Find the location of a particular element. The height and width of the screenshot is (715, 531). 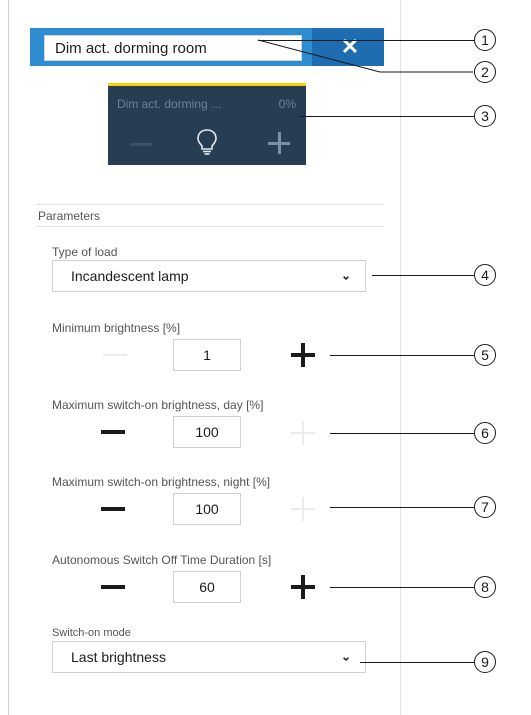

callout-number-3: 3 is located at coordinates (485, 116).